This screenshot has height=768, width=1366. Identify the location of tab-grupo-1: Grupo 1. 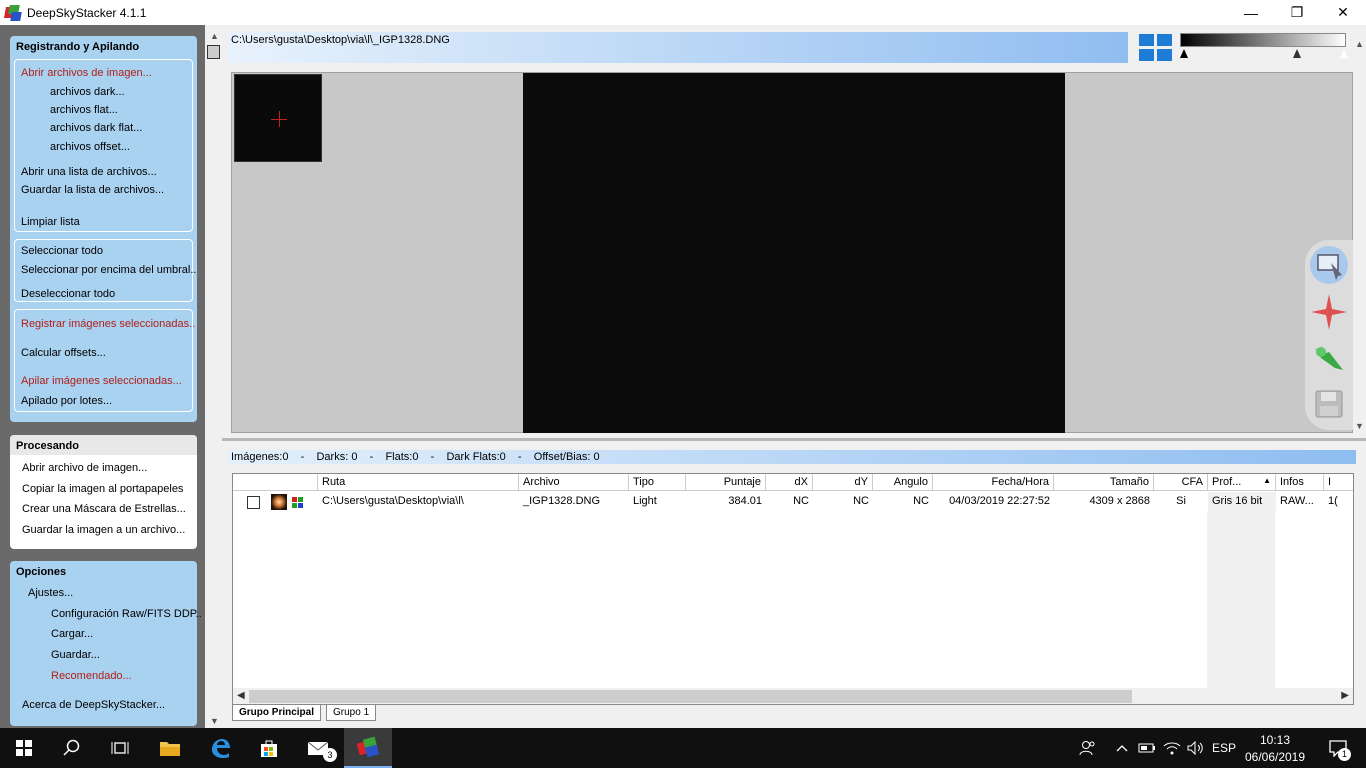
(351, 713).